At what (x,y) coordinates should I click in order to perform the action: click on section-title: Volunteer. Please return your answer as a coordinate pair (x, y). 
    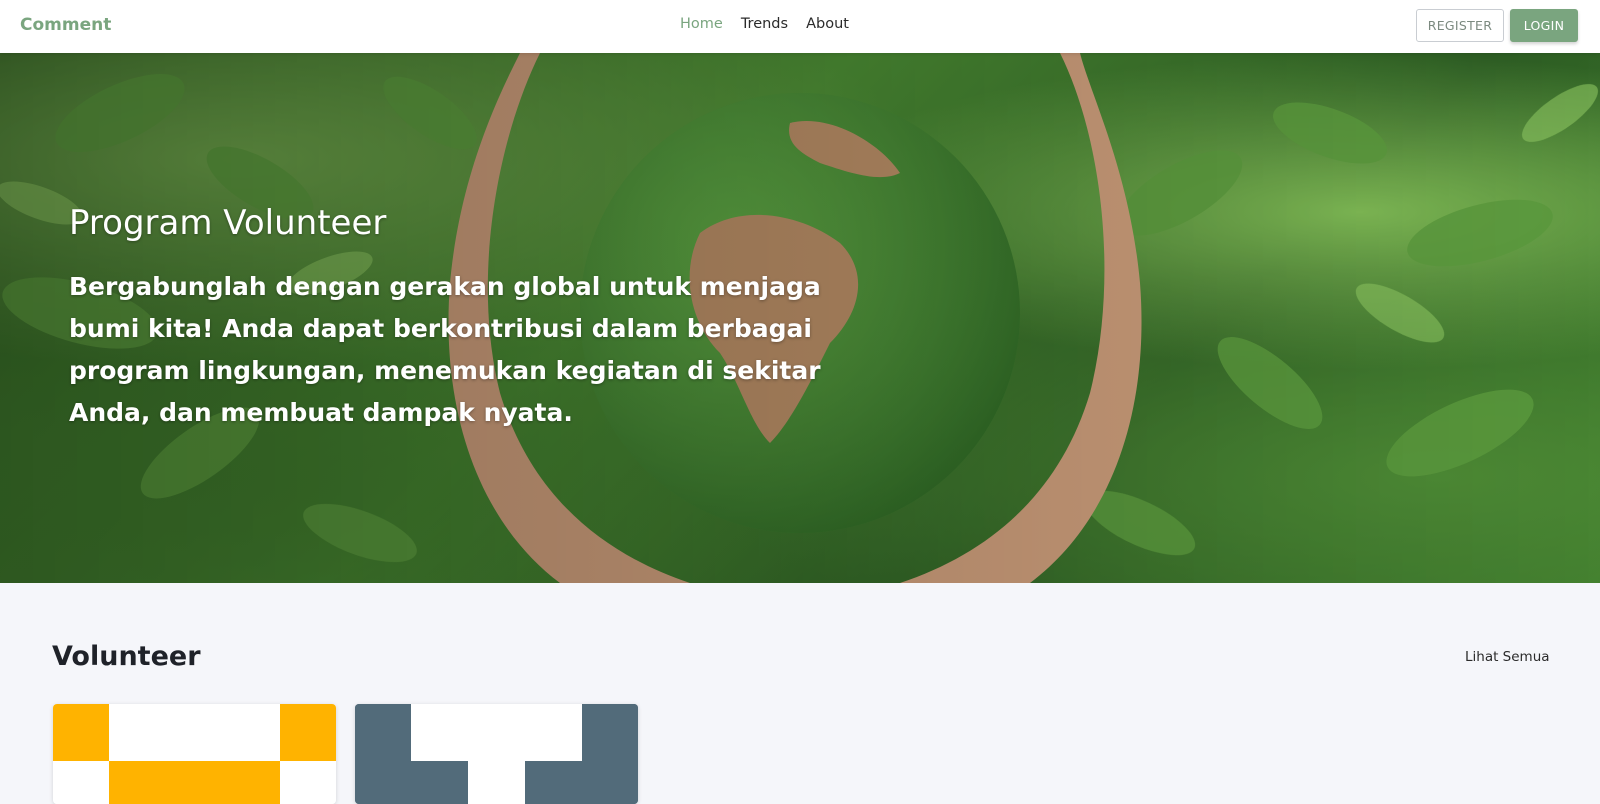
    Looking at the image, I should click on (126, 656).